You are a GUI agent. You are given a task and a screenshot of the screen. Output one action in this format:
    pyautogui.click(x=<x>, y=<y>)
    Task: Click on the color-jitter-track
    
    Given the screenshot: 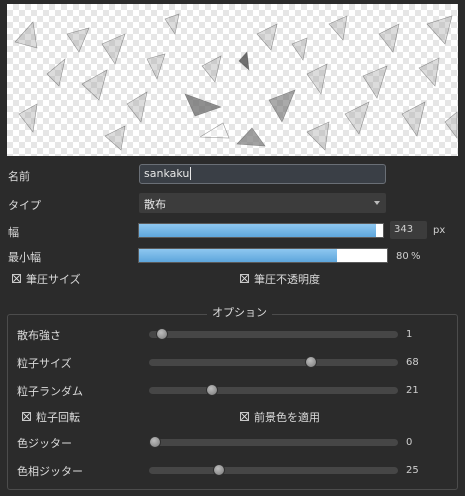 What is the action you would take?
    pyautogui.click(x=273, y=442)
    